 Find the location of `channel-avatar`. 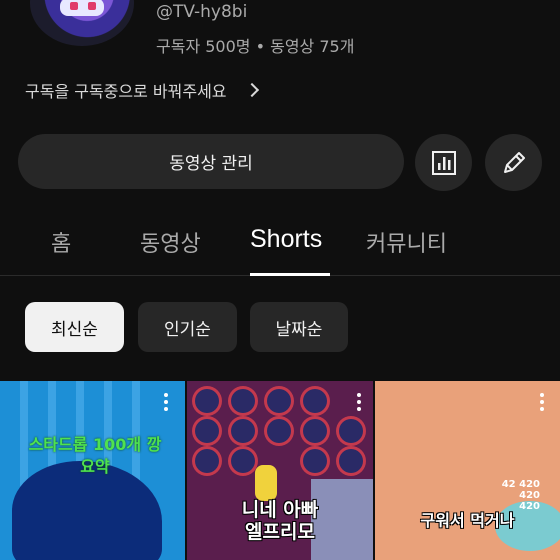

channel-avatar is located at coordinates (82, 23).